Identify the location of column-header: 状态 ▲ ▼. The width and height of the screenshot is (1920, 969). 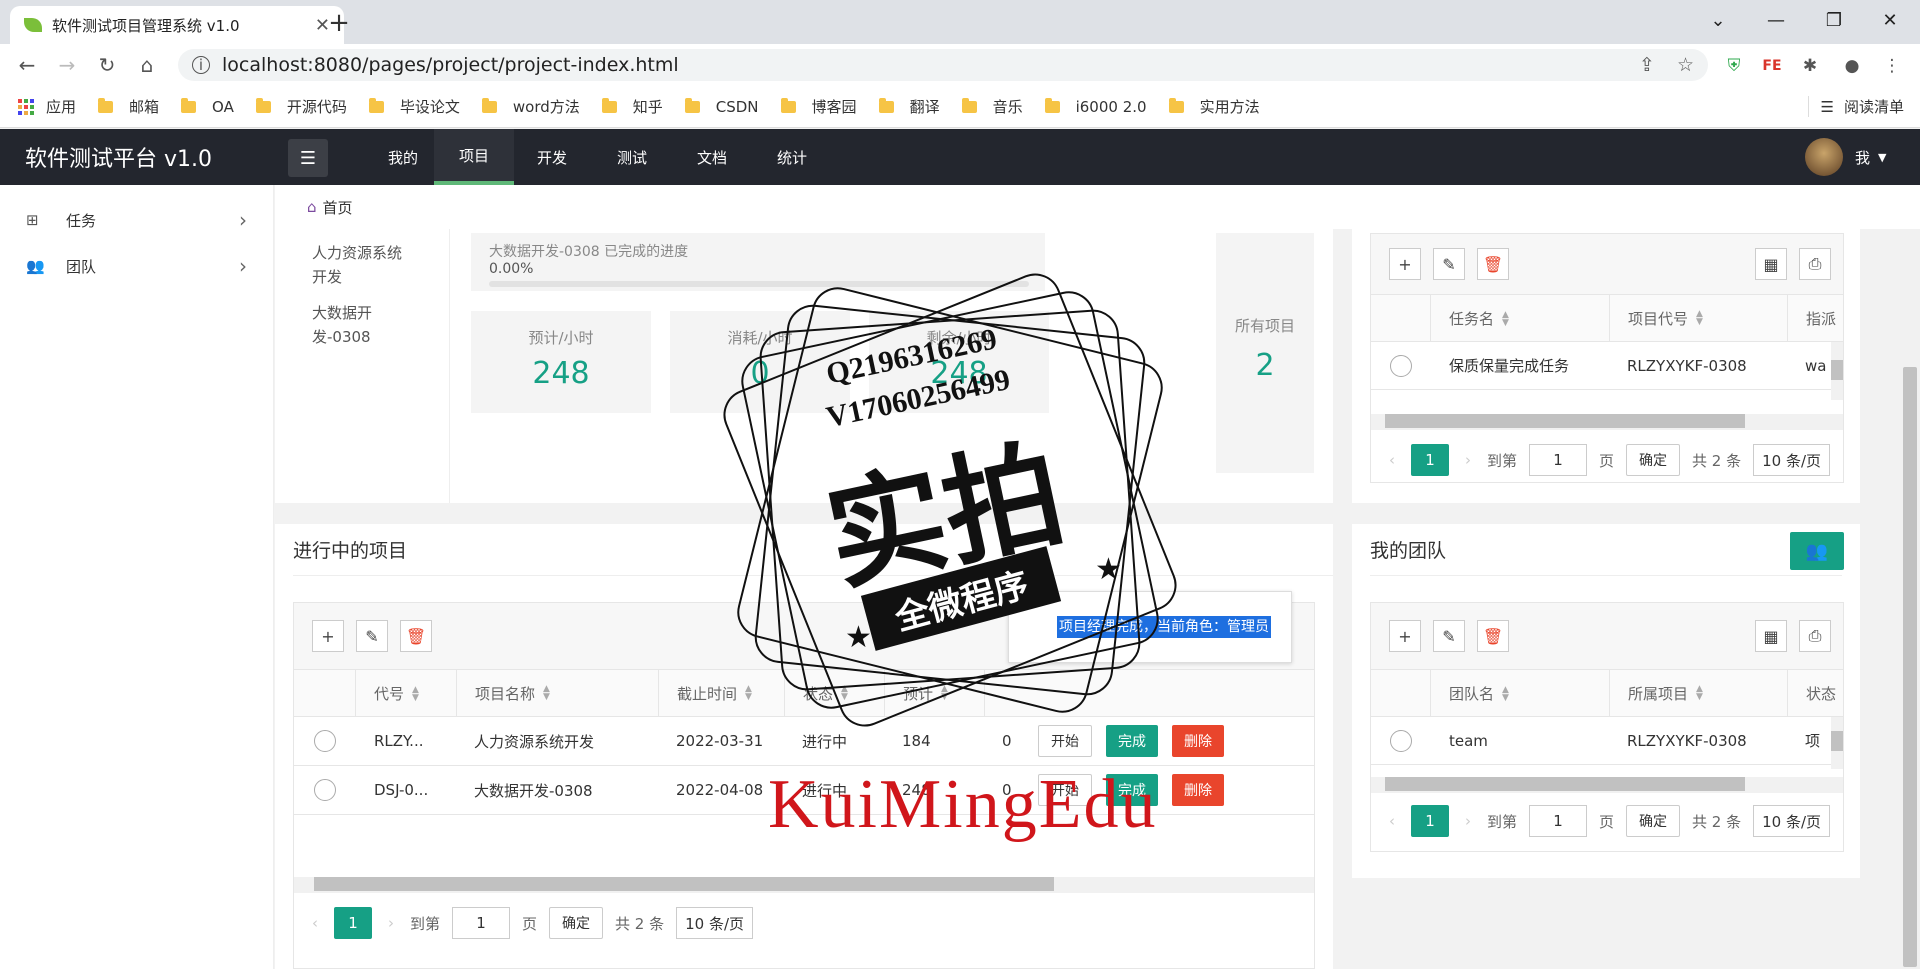
(834, 693).